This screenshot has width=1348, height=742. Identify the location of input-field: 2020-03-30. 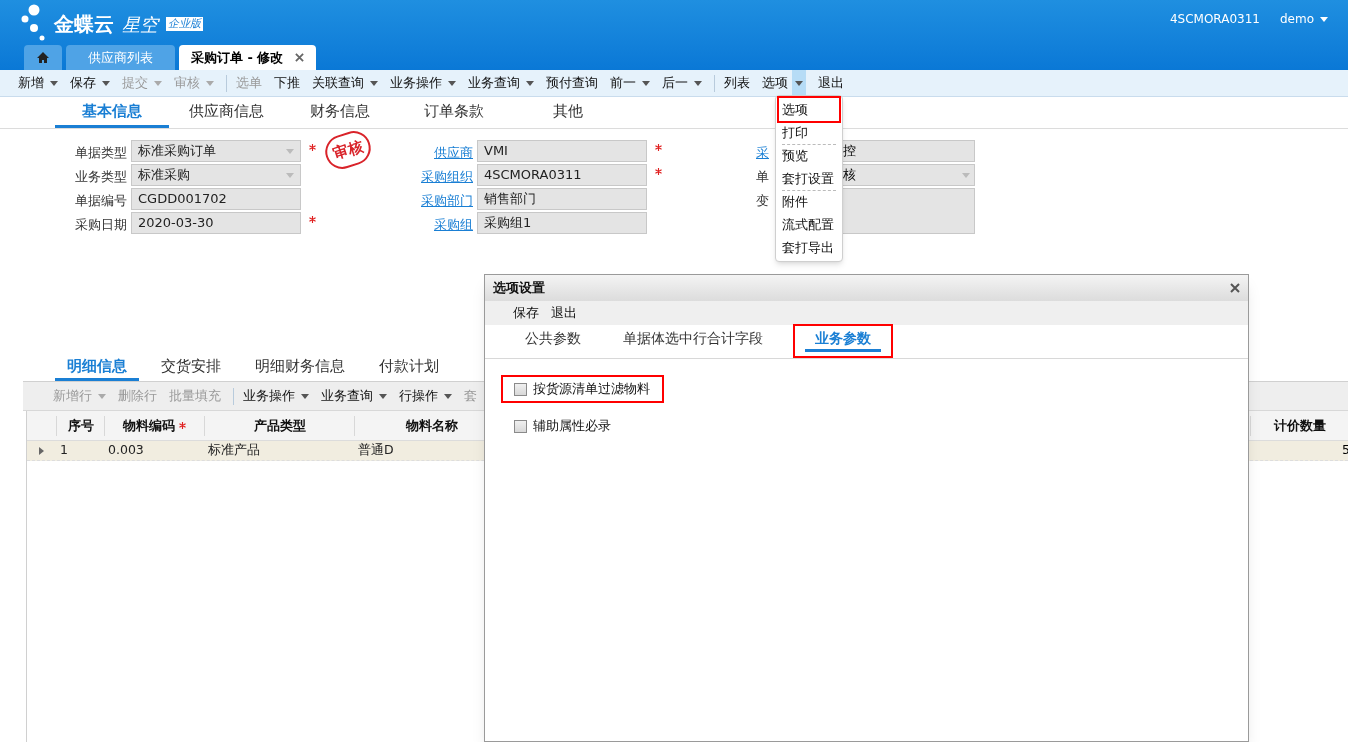
(216, 223).